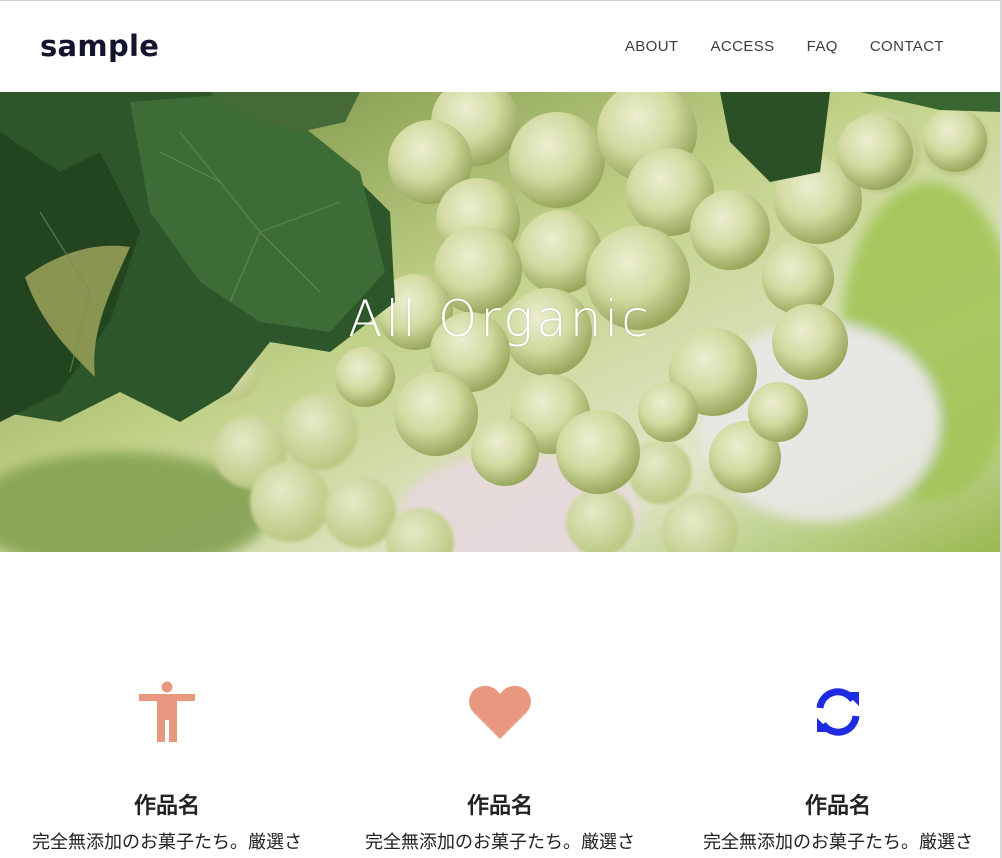 This screenshot has width=1002, height=858. What do you see at coordinates (500, 319) in the screenshot?
I see `hero-title: All Organic` at bounding box center [500, 319].